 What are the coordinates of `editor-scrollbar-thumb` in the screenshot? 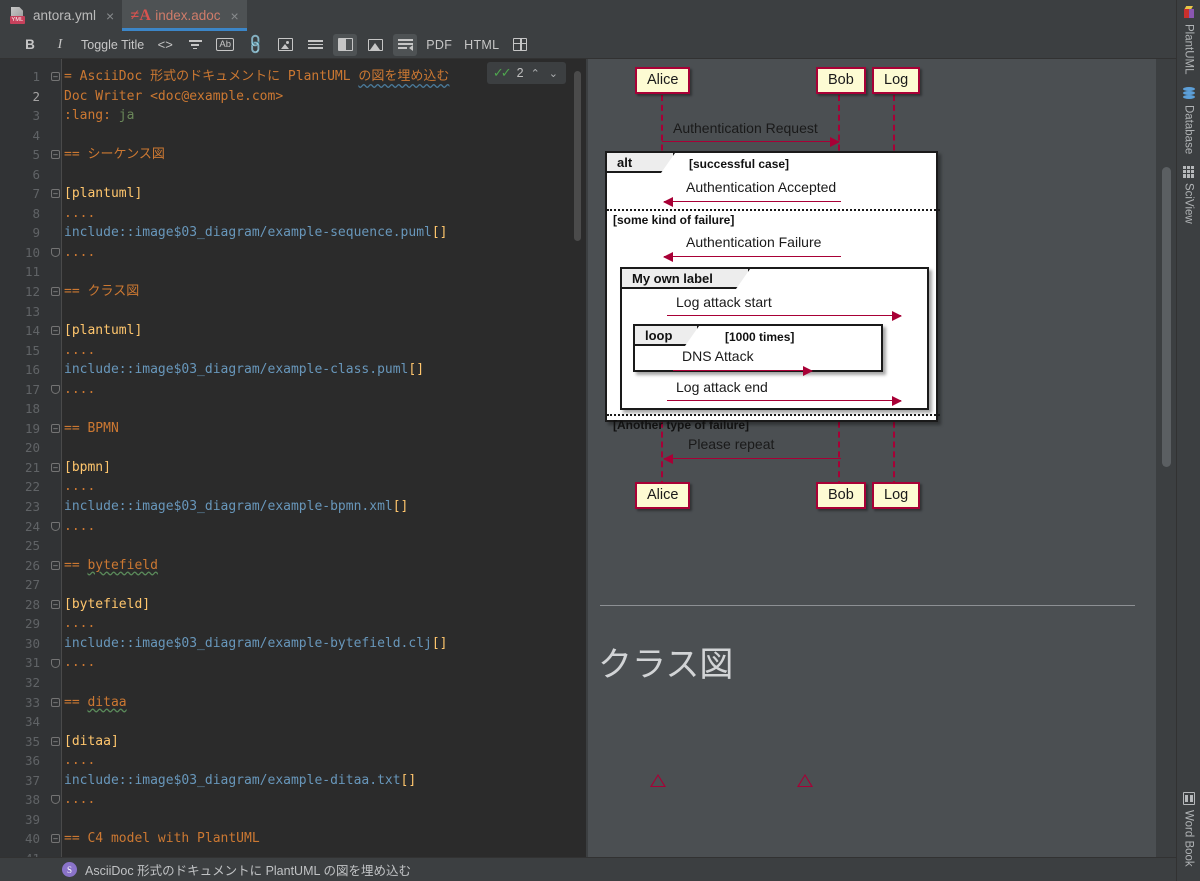 It's located at (577, 156).